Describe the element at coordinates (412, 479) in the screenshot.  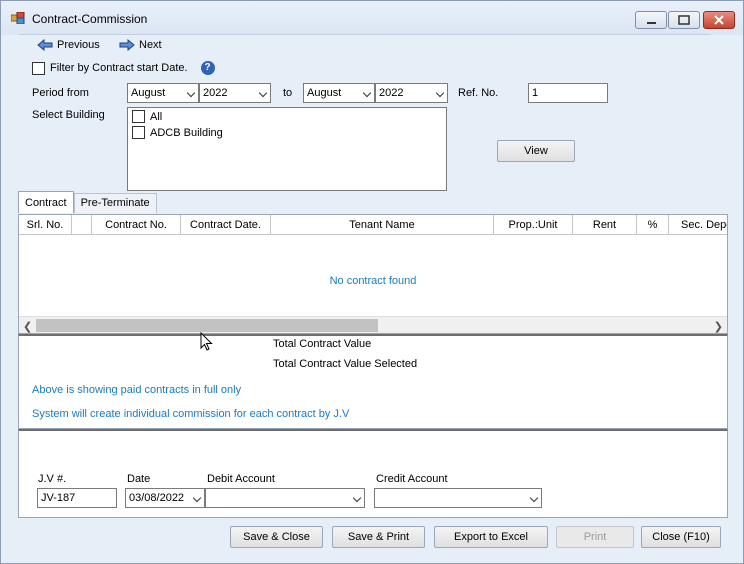
I see `credit-account-label: Credit Account` at that location.